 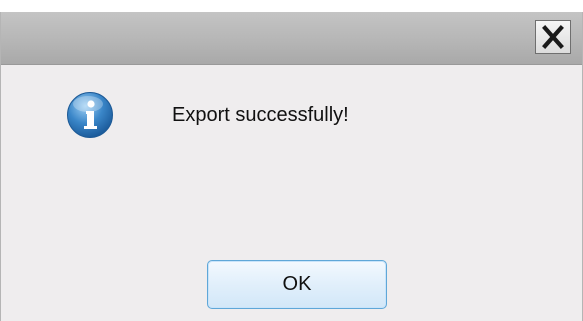 I want to click on close-icon, so click(x=553, y=37).